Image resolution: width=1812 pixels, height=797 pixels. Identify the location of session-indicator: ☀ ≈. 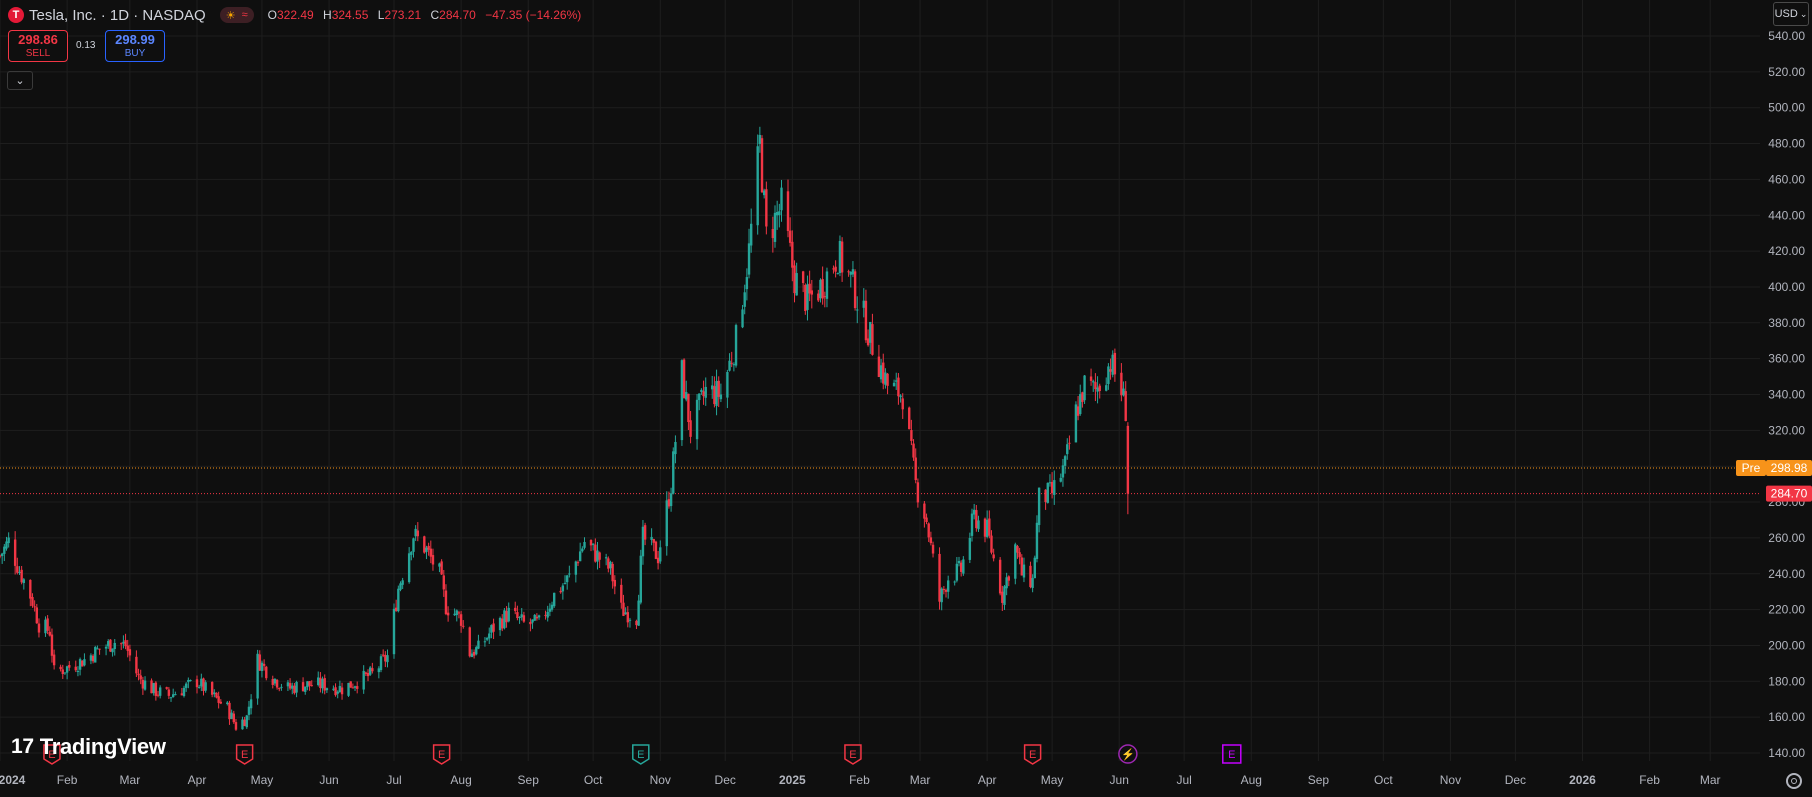
(236, 15).